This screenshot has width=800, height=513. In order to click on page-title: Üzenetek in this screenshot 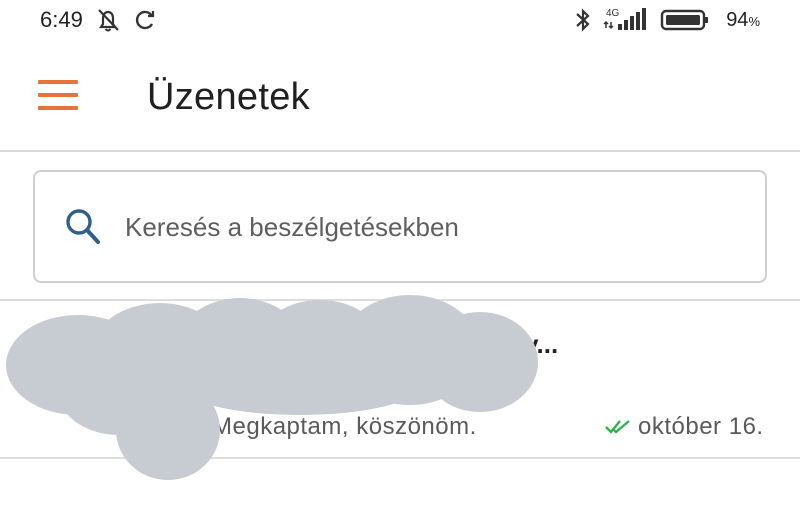, I will do `click(228, 97)`.